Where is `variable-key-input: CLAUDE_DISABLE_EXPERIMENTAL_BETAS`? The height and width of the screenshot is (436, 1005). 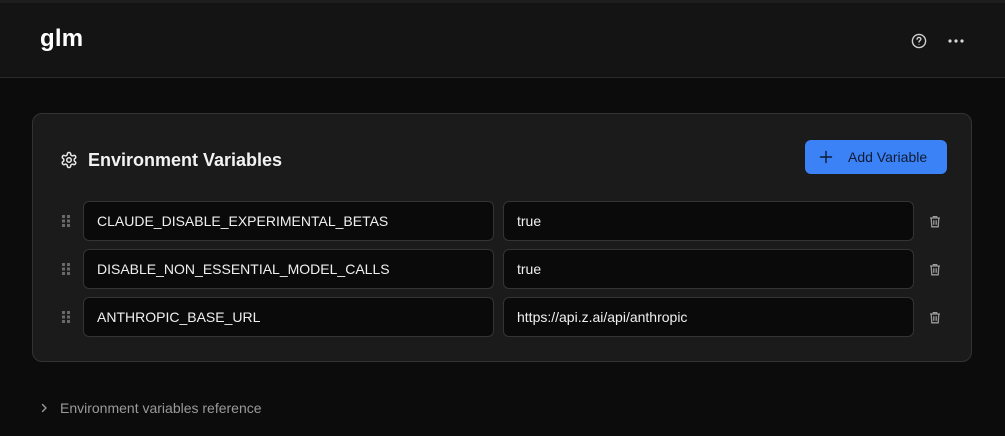
variable-key-input: CLAUDE_DISABLE_EXPERIMENTAL_BETAS is located at coordinates (288, 221).